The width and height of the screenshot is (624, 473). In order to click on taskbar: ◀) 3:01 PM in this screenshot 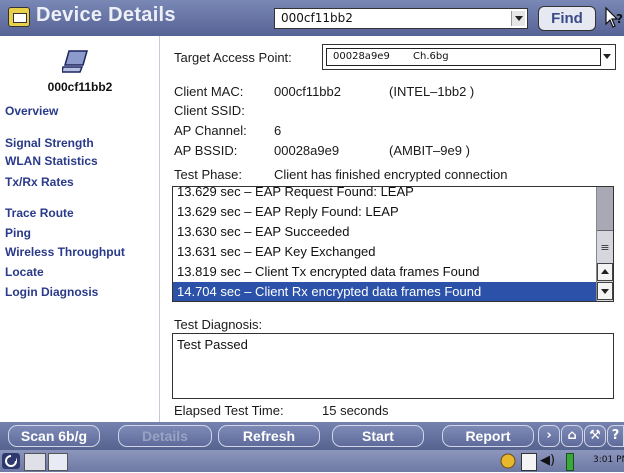, I will do `click(312, 461)`.